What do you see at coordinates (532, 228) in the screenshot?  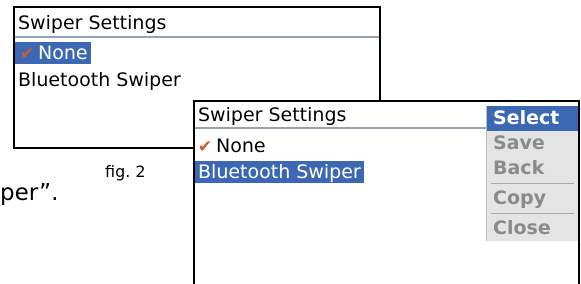 I see `menu-item-close: Close` at bounding box center [532, 228].